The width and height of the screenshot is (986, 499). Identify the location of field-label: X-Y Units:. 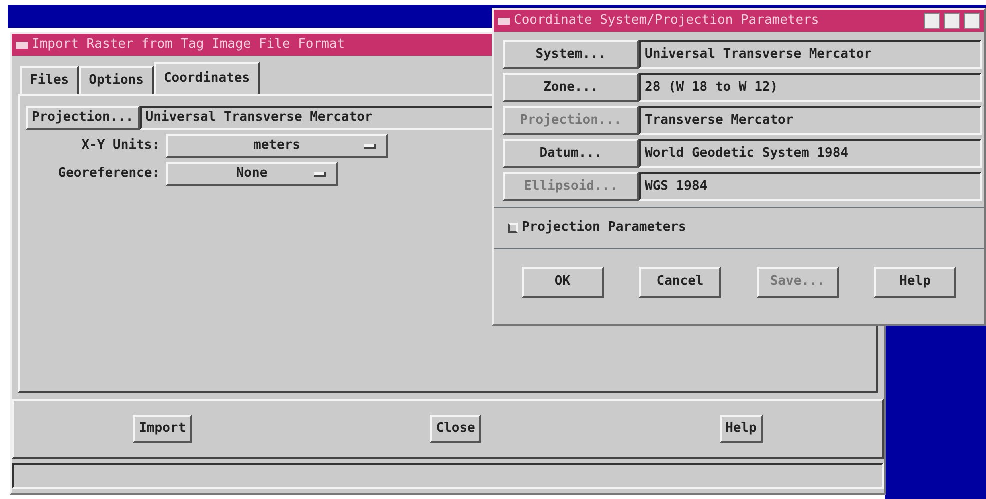
(120, 145).